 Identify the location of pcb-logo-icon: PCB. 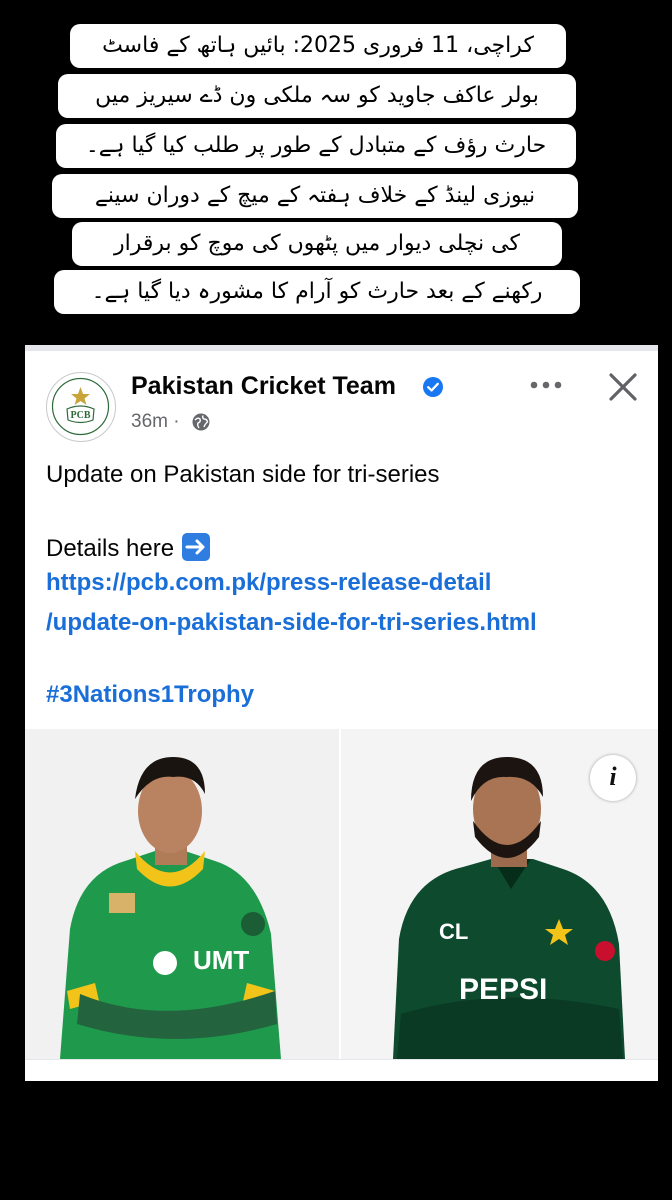
(80, 406).